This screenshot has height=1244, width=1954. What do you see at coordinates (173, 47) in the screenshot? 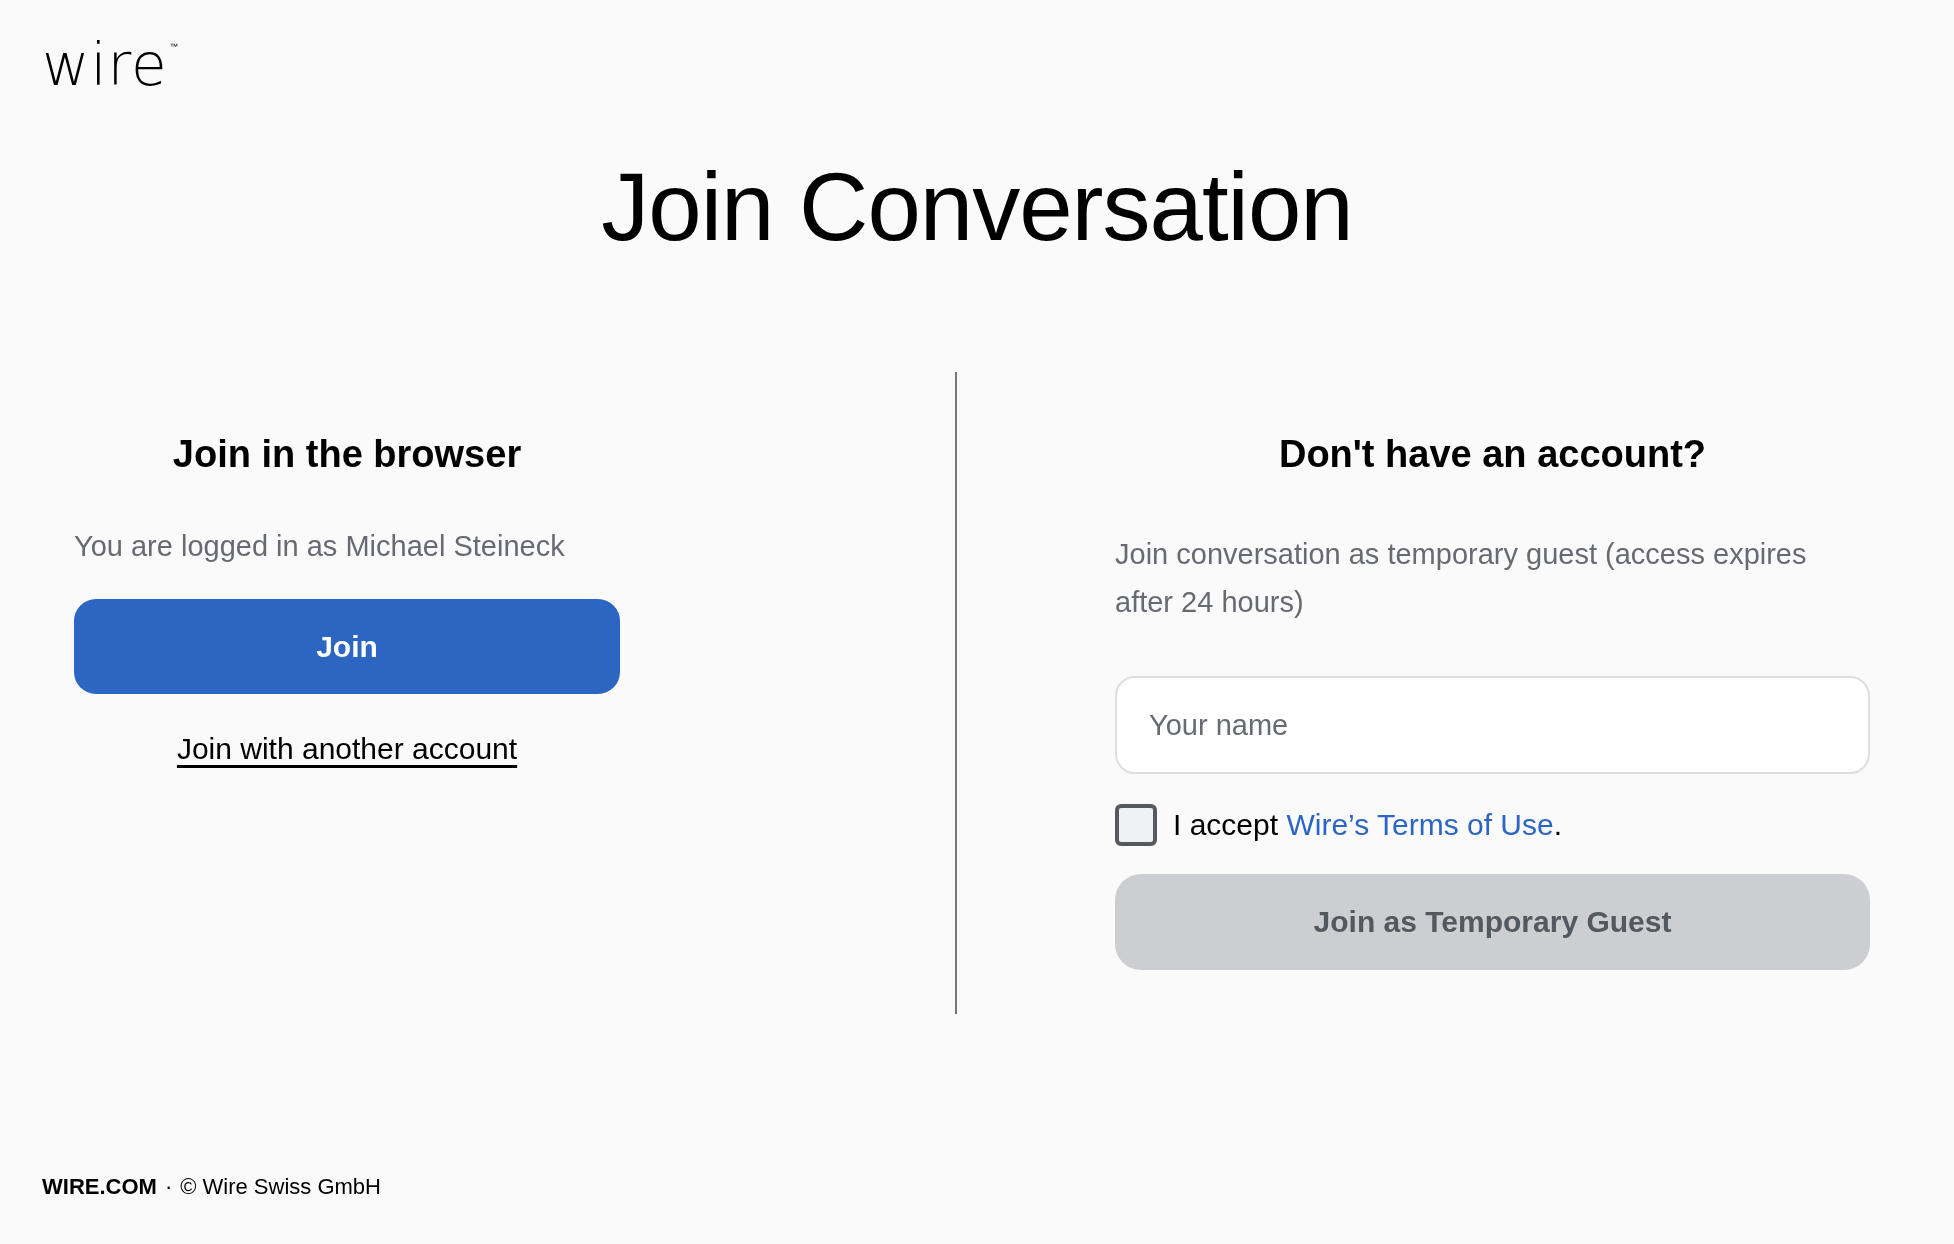
I see `trademark: ™` at bounding box center [173, 47].